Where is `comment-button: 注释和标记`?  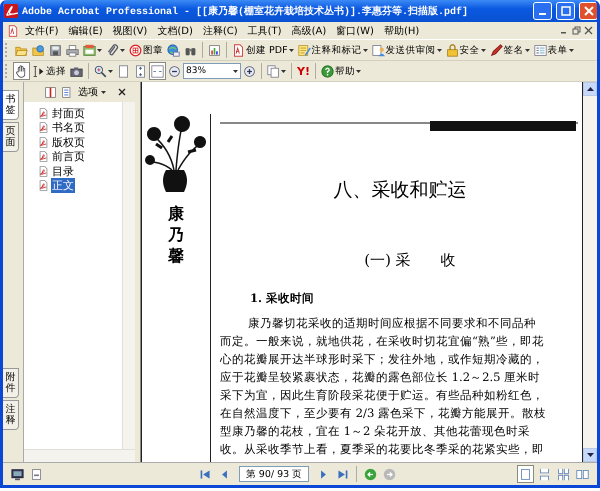 comment-button: 注释和标记 is located at coordinates (333, 50).